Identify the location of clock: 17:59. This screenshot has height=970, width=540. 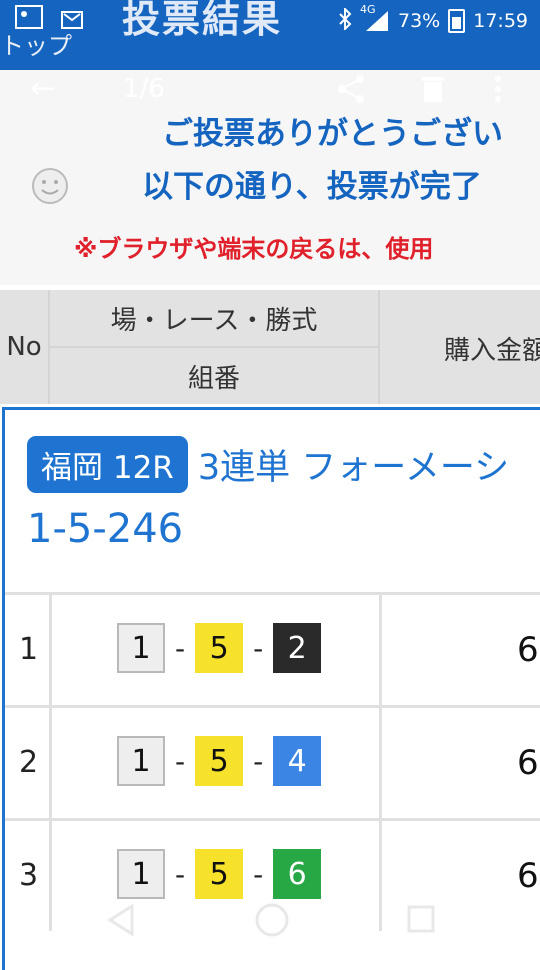
(500, 21).